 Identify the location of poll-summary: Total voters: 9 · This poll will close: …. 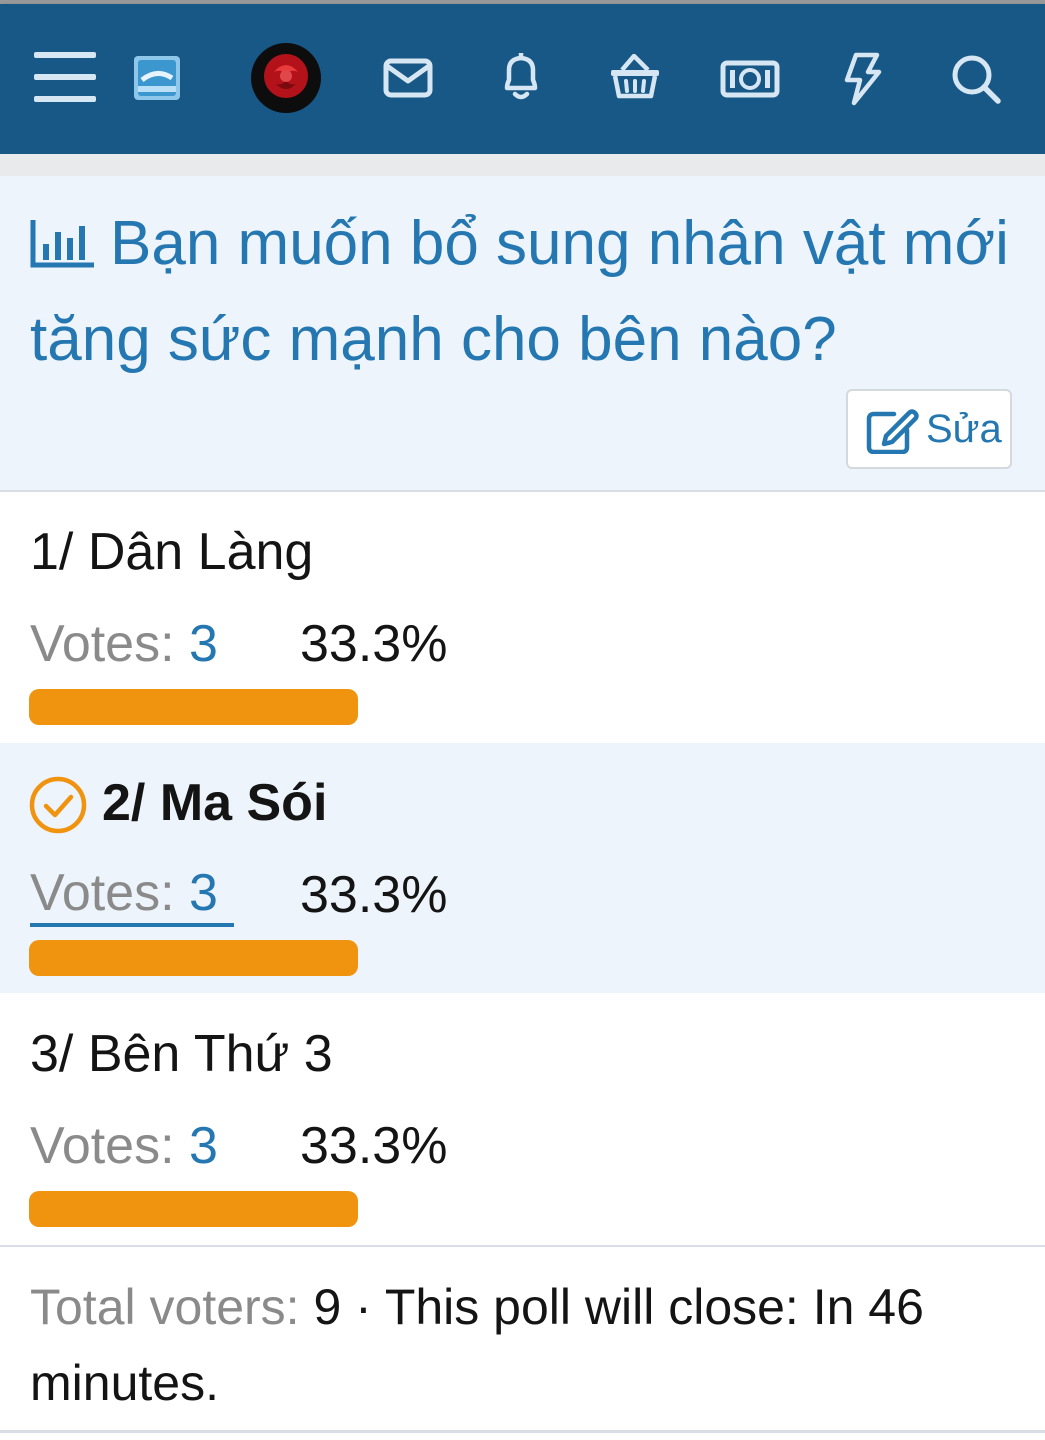
(525, 1345).